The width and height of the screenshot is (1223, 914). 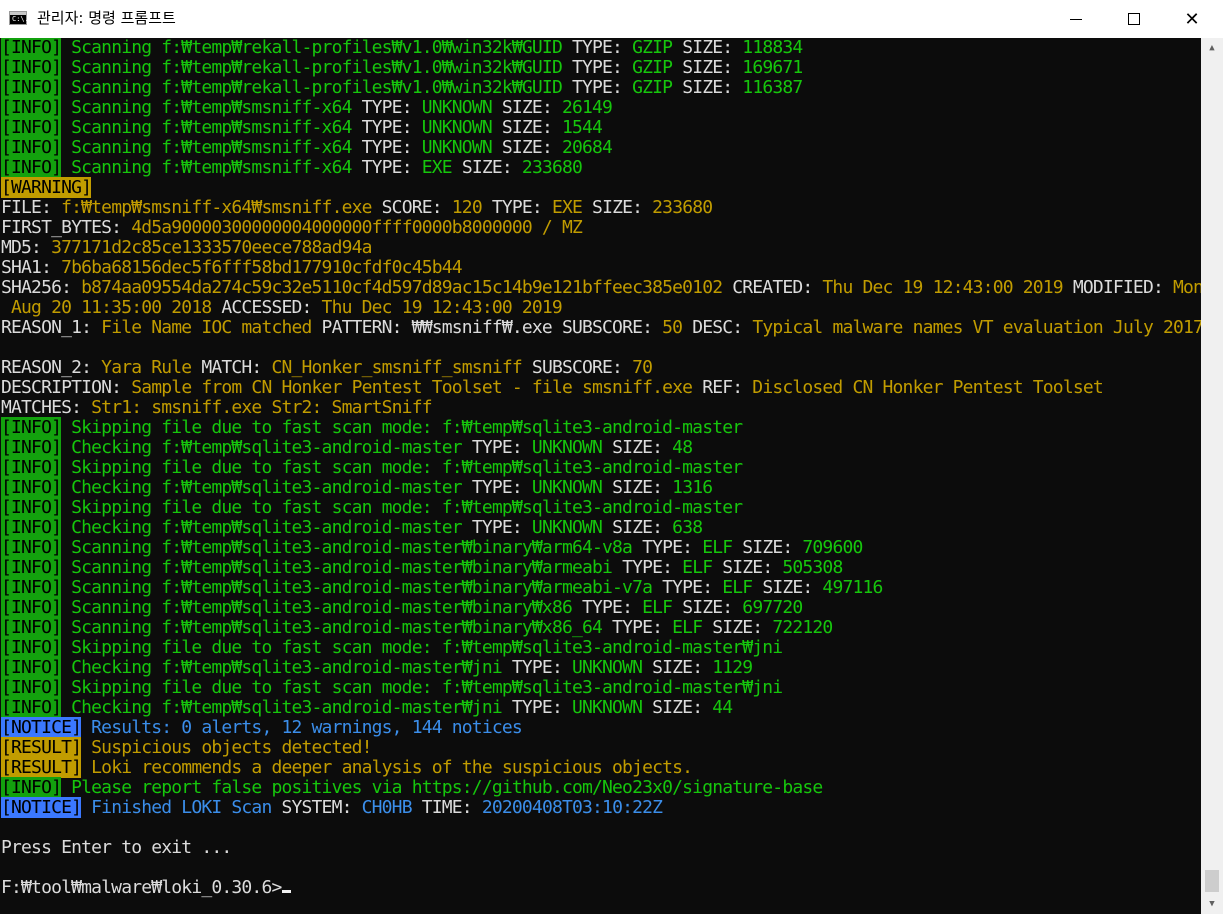 What do you see at coordinates (1134, 19) in the screenshot?
I see `maximize-button` at bounding box center [1134, 19].